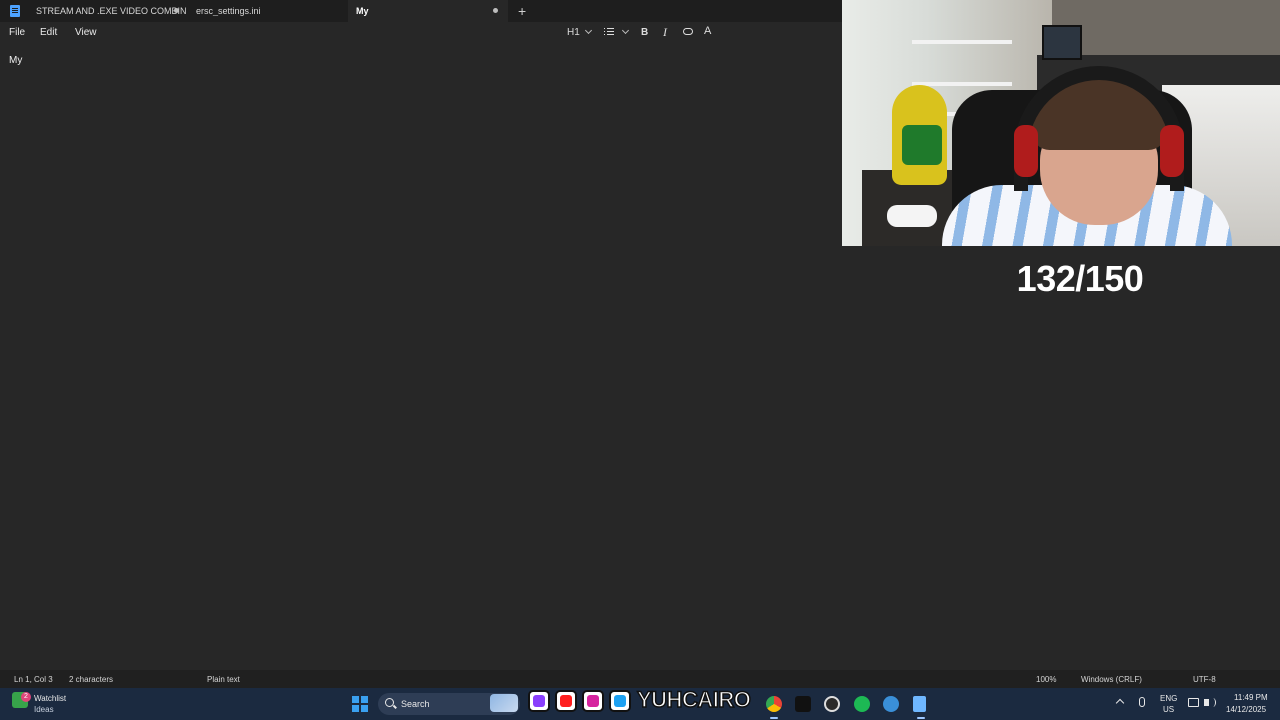  Describe the element at coordinates (421, 33) in the screenshot. I see `menu-bar: File Edit View H1 B I` at that location.